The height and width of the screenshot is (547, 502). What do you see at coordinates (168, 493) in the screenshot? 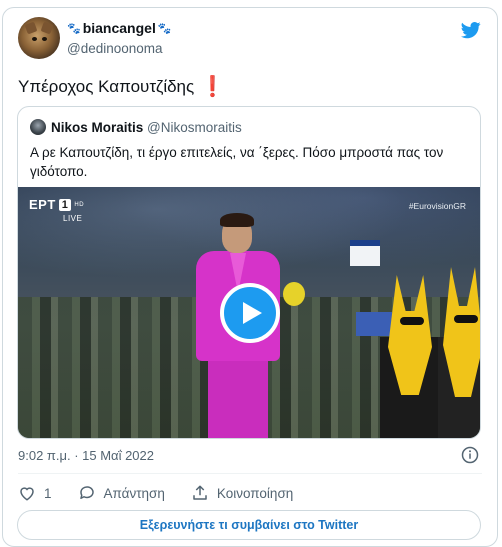
I see `tweet-actions: 1 Απάντηση Κοινοποίηση` at bounding box center [168, 493].